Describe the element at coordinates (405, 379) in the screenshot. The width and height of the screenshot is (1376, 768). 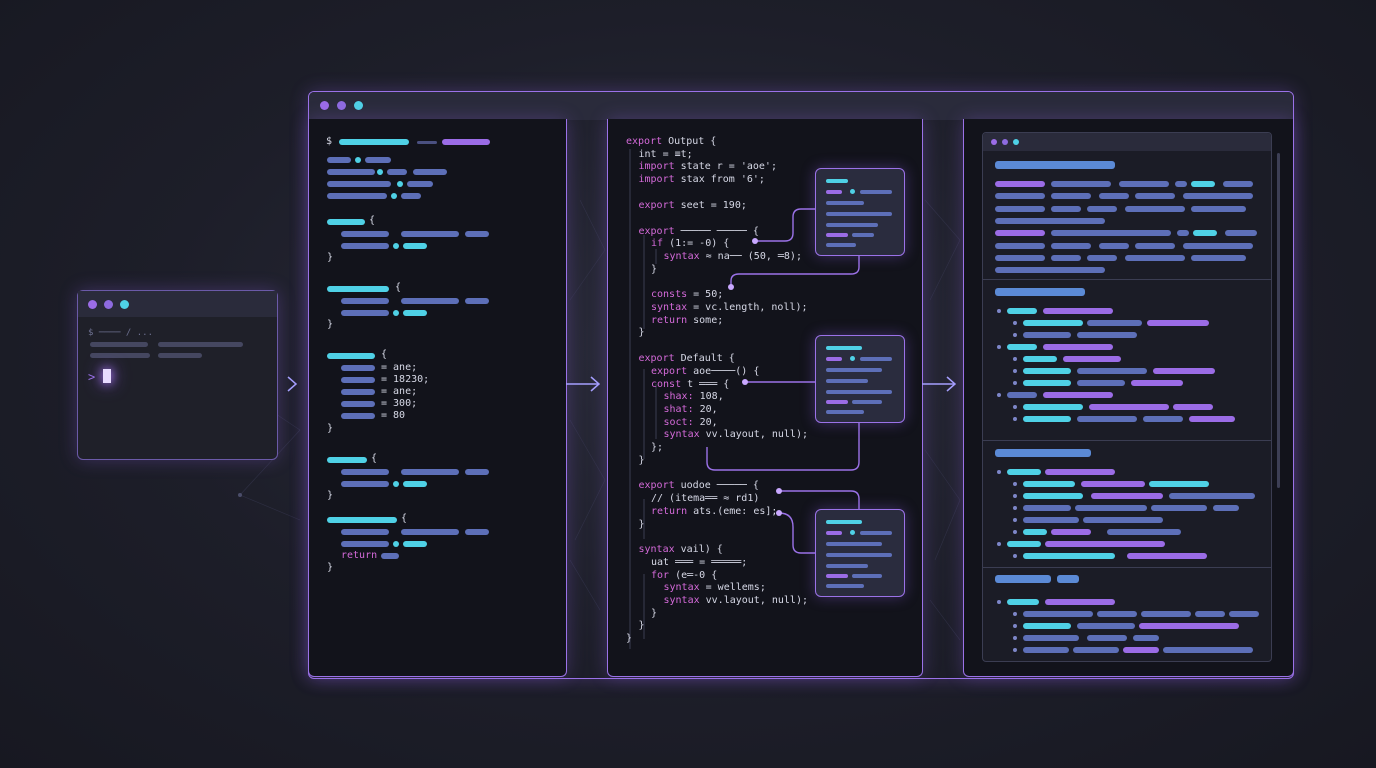
I see `code-value: = 18230;` at that location.